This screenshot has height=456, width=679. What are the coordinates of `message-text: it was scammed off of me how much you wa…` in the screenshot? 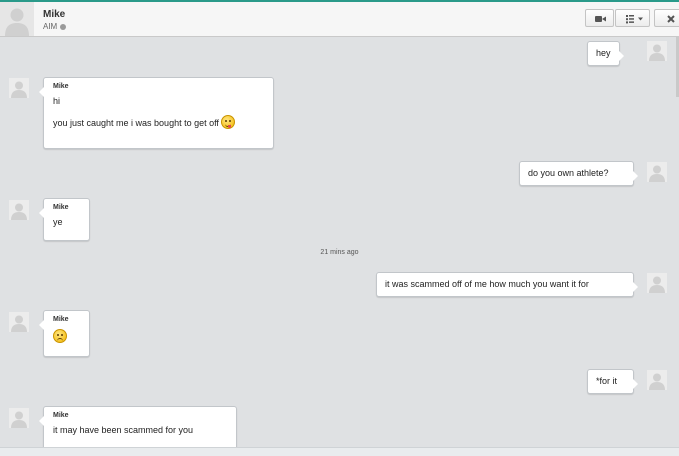 It's located at (487, 284).